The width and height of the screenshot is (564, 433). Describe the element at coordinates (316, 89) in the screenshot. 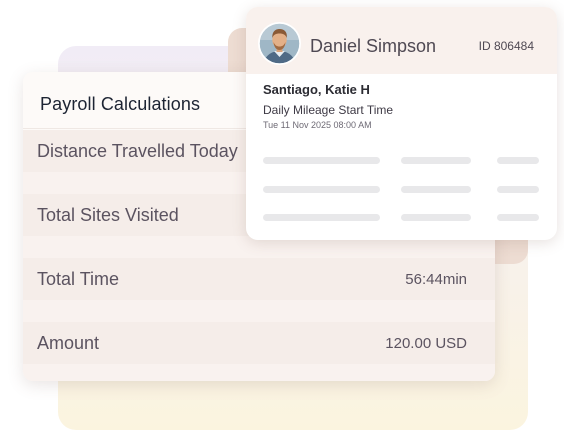

I see `profile-subtitle: Santiago, Katie H` at that location.